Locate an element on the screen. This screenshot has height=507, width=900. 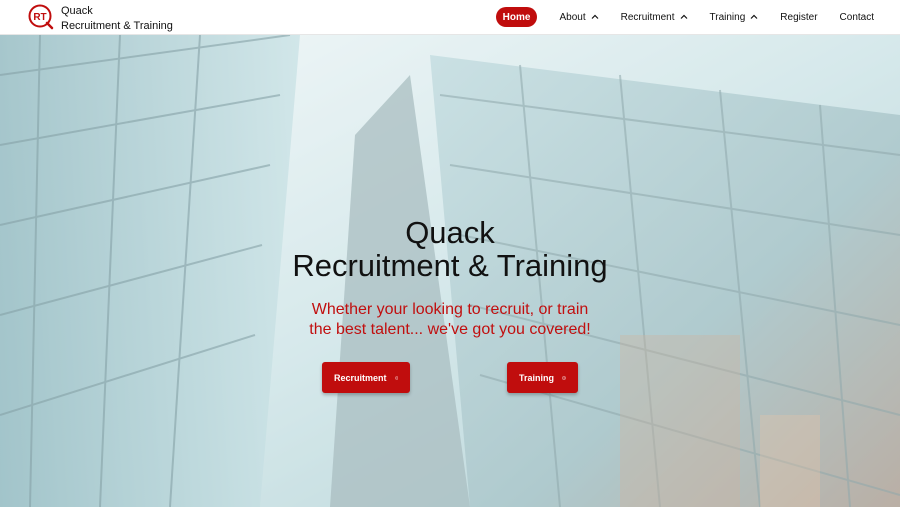
nav-item-register: Register is located at coordinates (798, 17).